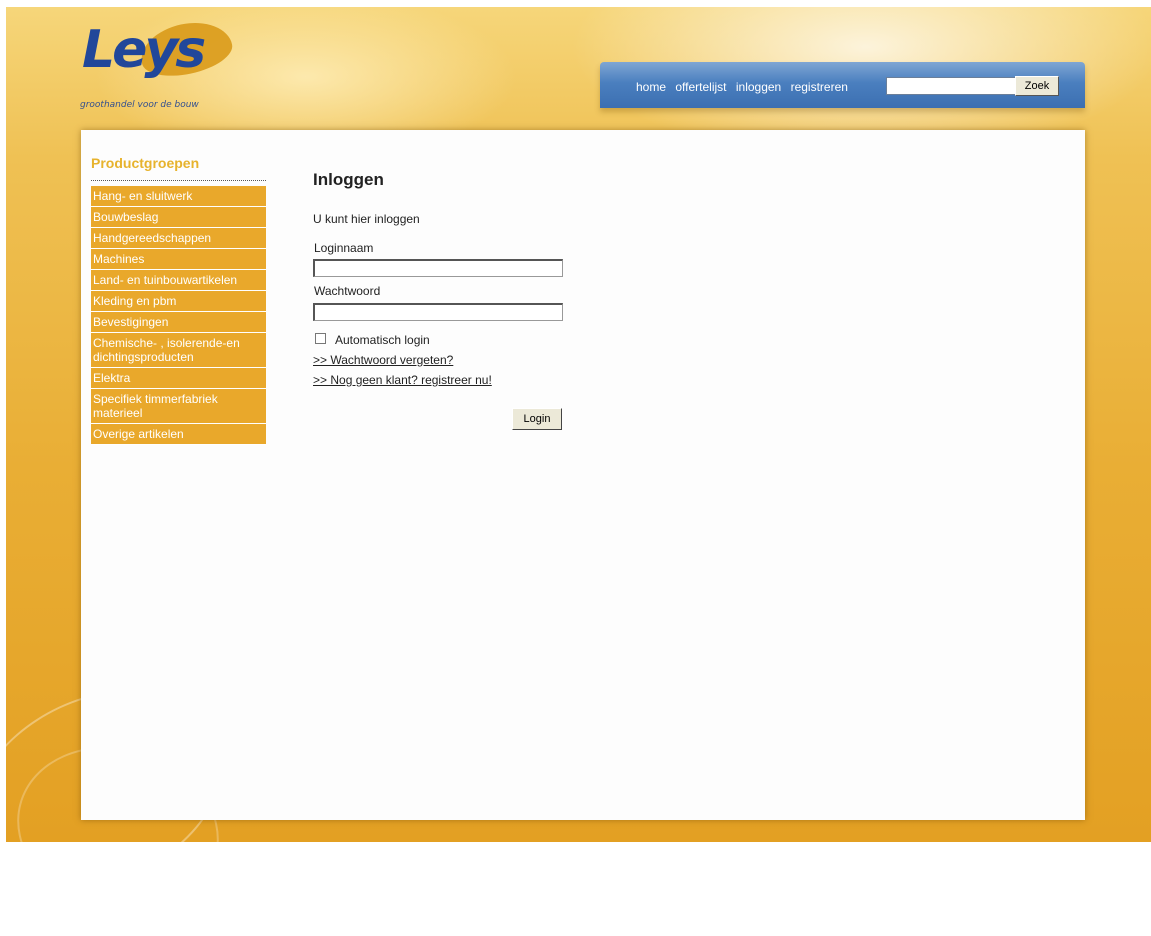  I want to click on nav-link-offertelijst: offertelijst, so click(700, 87).